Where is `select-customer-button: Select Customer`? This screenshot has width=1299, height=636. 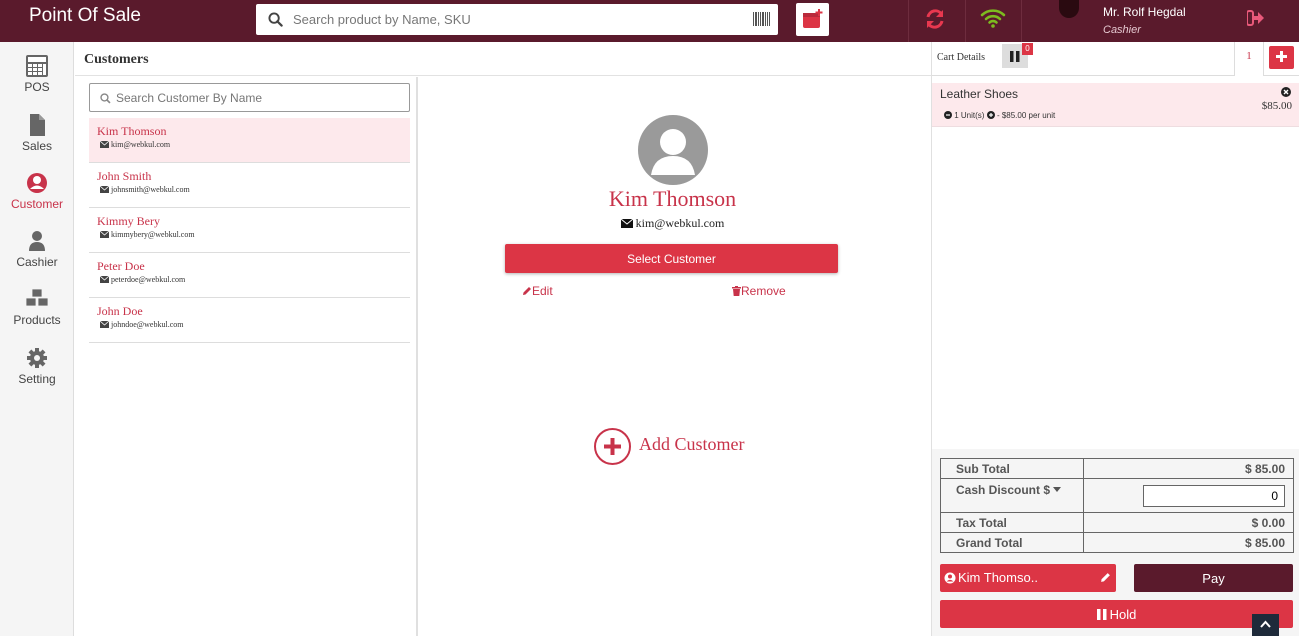 select-customer-button: Select Customer is located at coordinates (671, 258).